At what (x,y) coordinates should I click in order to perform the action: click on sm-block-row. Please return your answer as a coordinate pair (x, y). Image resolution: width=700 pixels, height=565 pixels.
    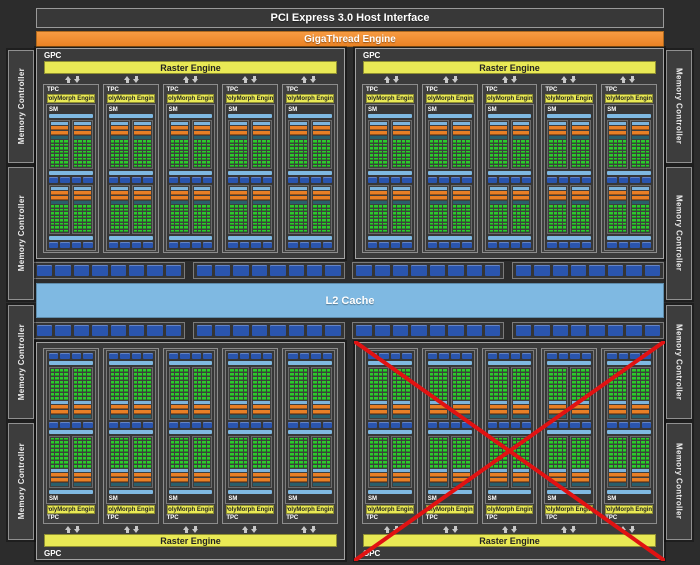
    Looking at the image, I should click on (71, 393).